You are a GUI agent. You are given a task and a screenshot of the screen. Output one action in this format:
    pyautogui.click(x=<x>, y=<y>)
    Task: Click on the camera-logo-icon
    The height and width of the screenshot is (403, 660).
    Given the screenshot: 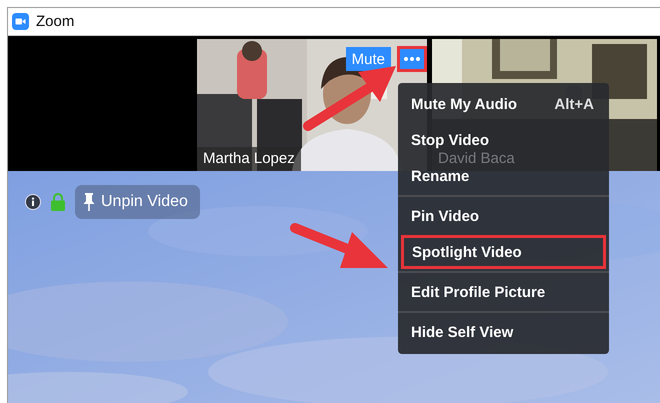 What is the action you would take?
    pyautogui.click(x=20, y=21)
    